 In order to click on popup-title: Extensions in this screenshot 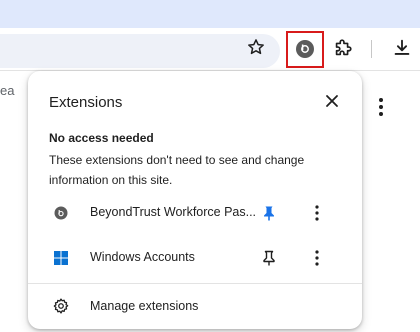, I will do `click(86, 102)`.